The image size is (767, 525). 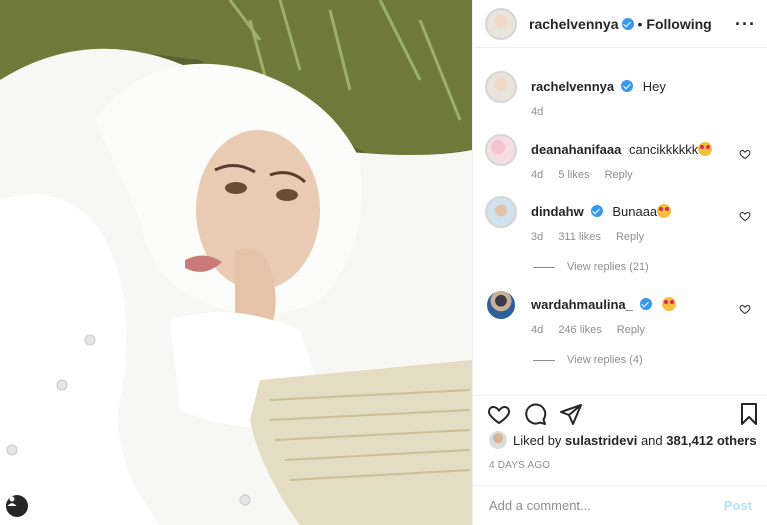 What do you see at coordinates (663, 149) in the screenshot?
I see `comment-text: cancikkkkkk` at bounding box center [663, 149].